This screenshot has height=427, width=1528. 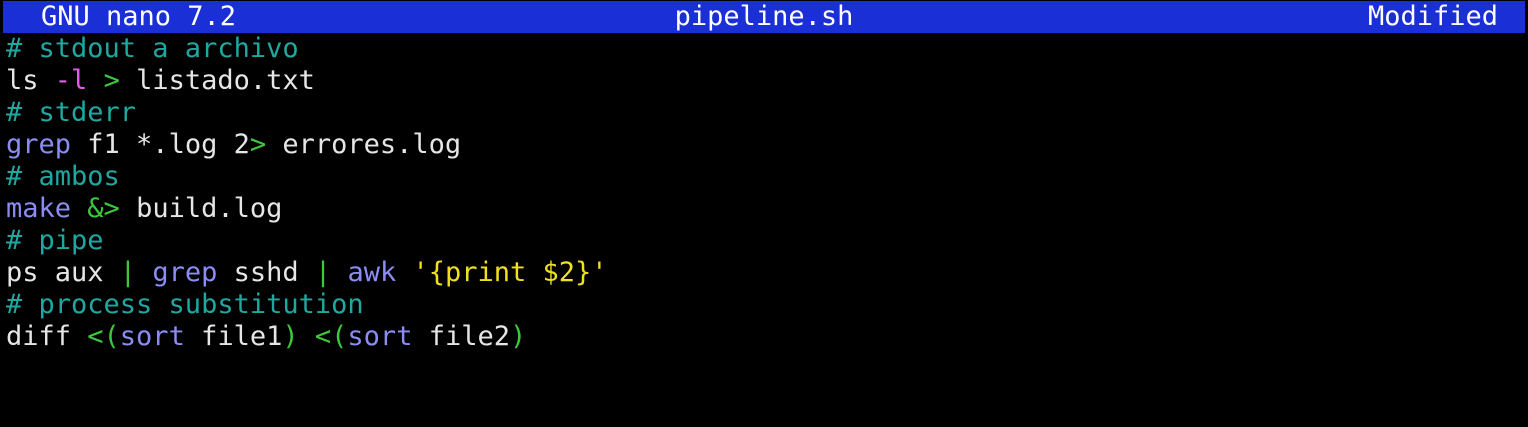 I want to click on code-token-plain: ls, so click(x=30, y=80).